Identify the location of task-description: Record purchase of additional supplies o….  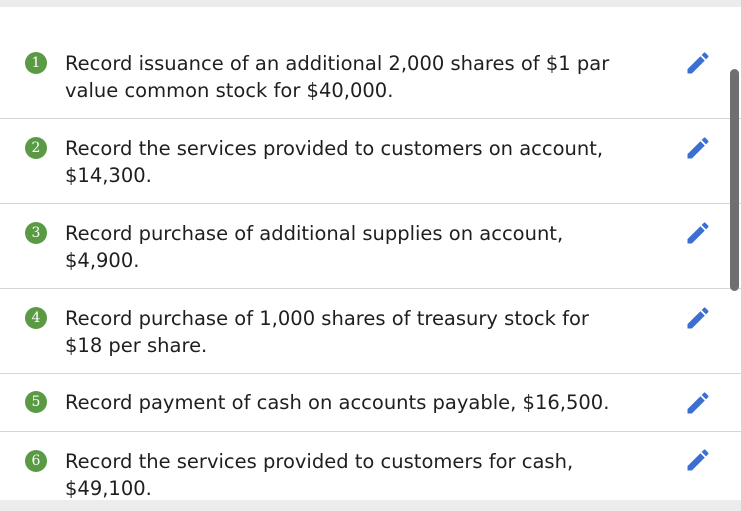
(314, 247).